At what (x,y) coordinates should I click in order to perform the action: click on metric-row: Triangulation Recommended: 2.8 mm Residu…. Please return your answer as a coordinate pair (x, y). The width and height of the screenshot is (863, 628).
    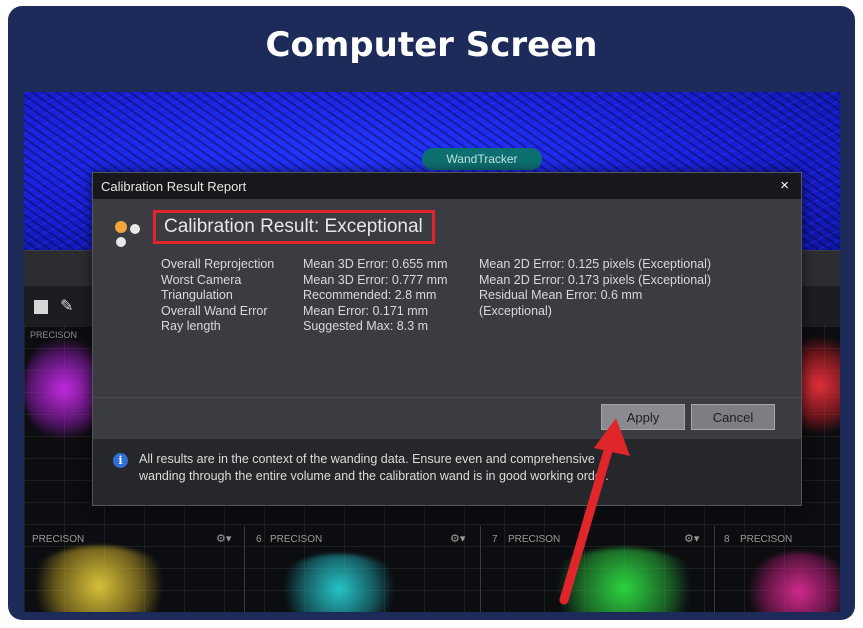
    Looking at the image, I should click on (471, 296).